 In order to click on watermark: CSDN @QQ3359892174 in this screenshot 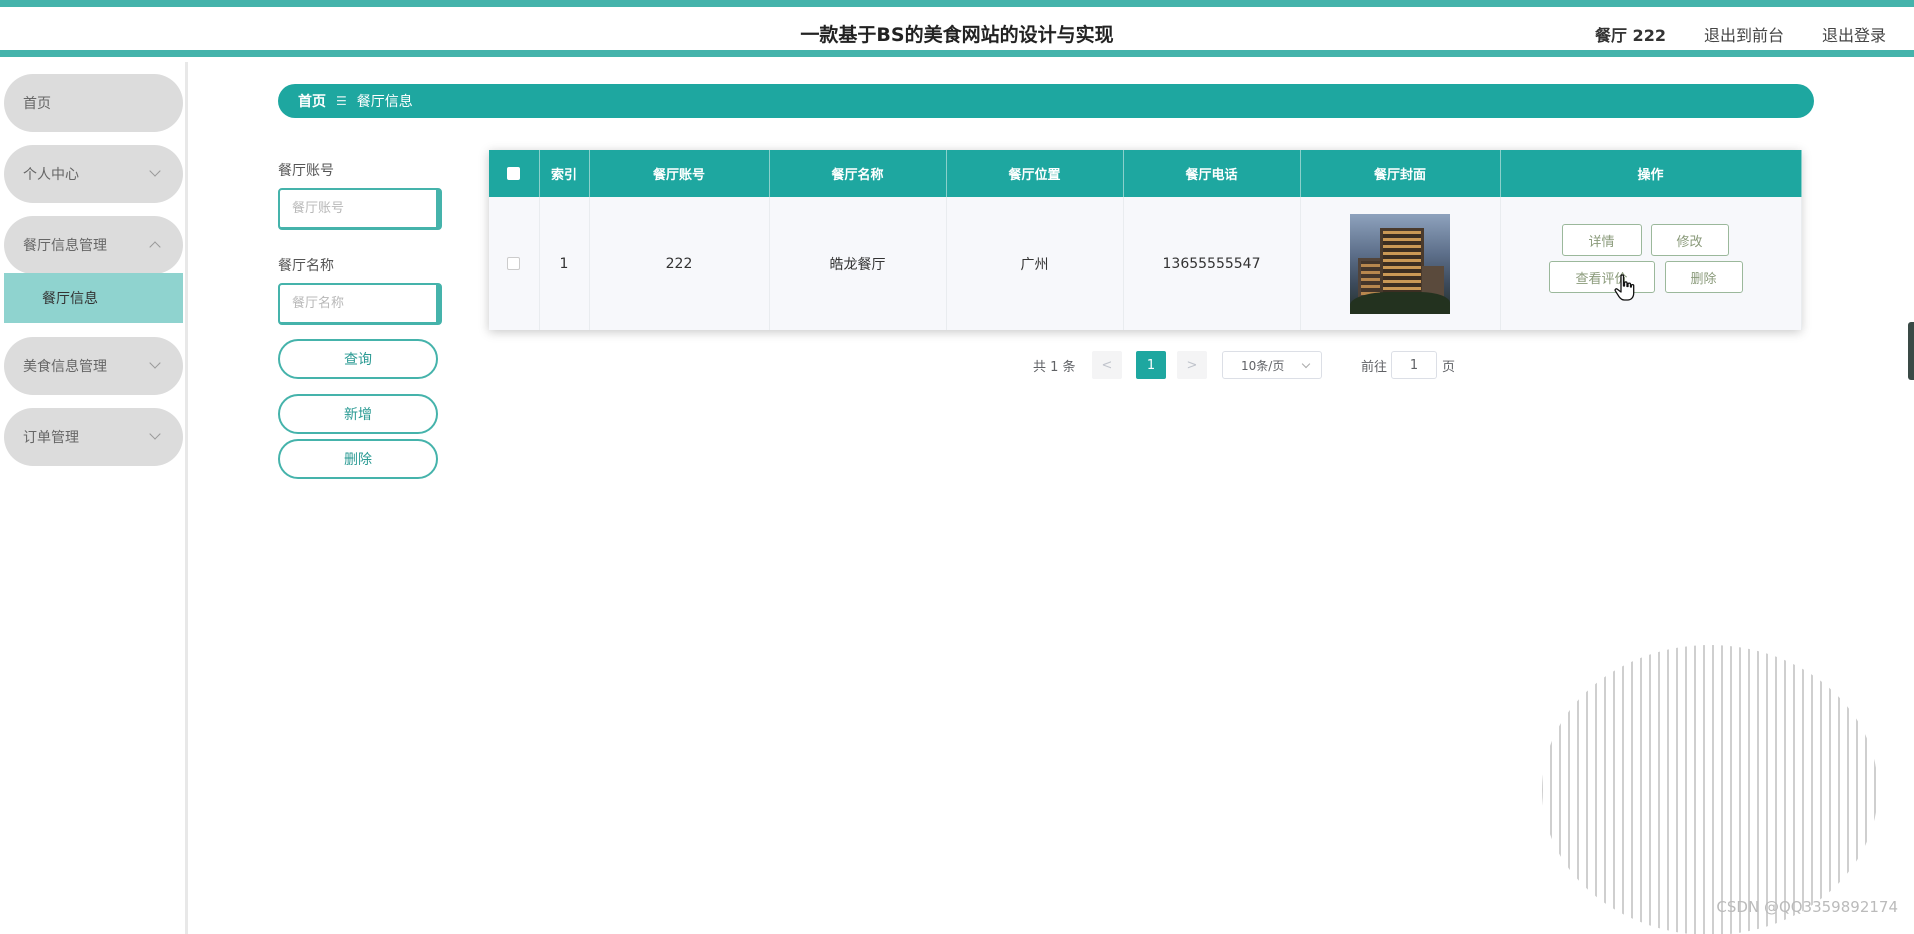, I will do `click(1807, 907)`.